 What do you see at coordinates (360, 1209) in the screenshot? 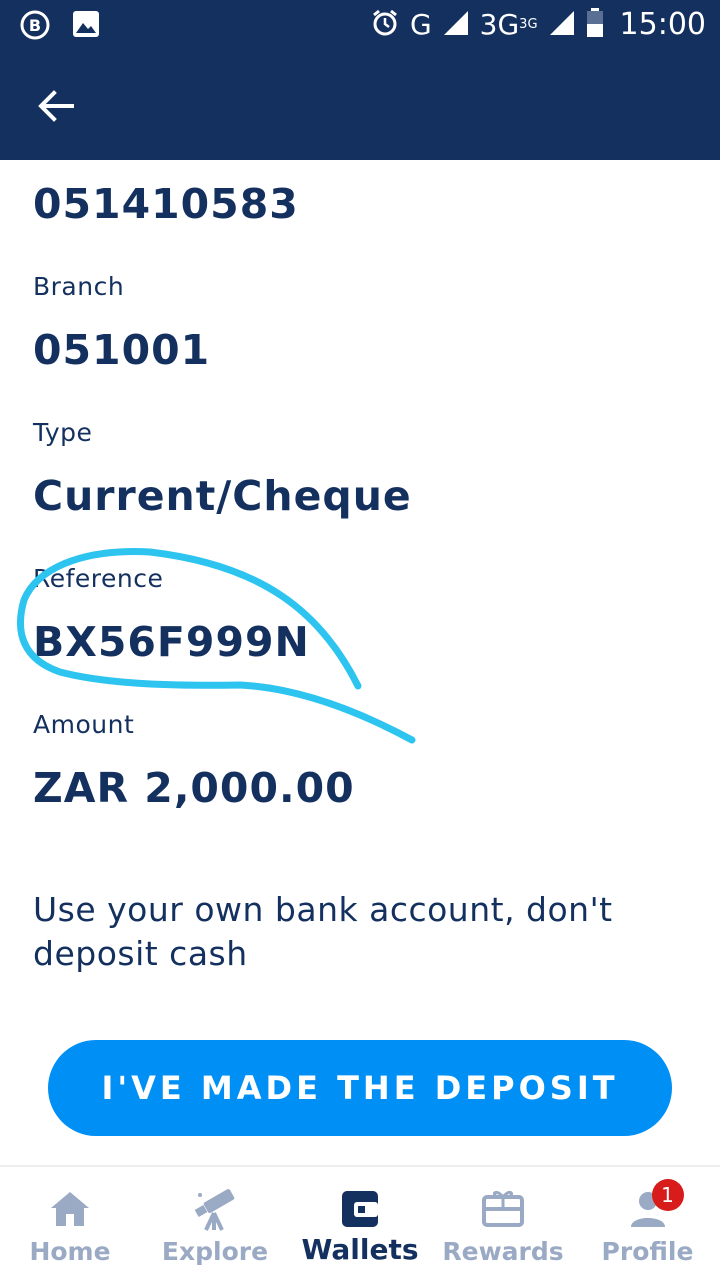
I see `wallet-icon` at bounding box center [360, 1209].